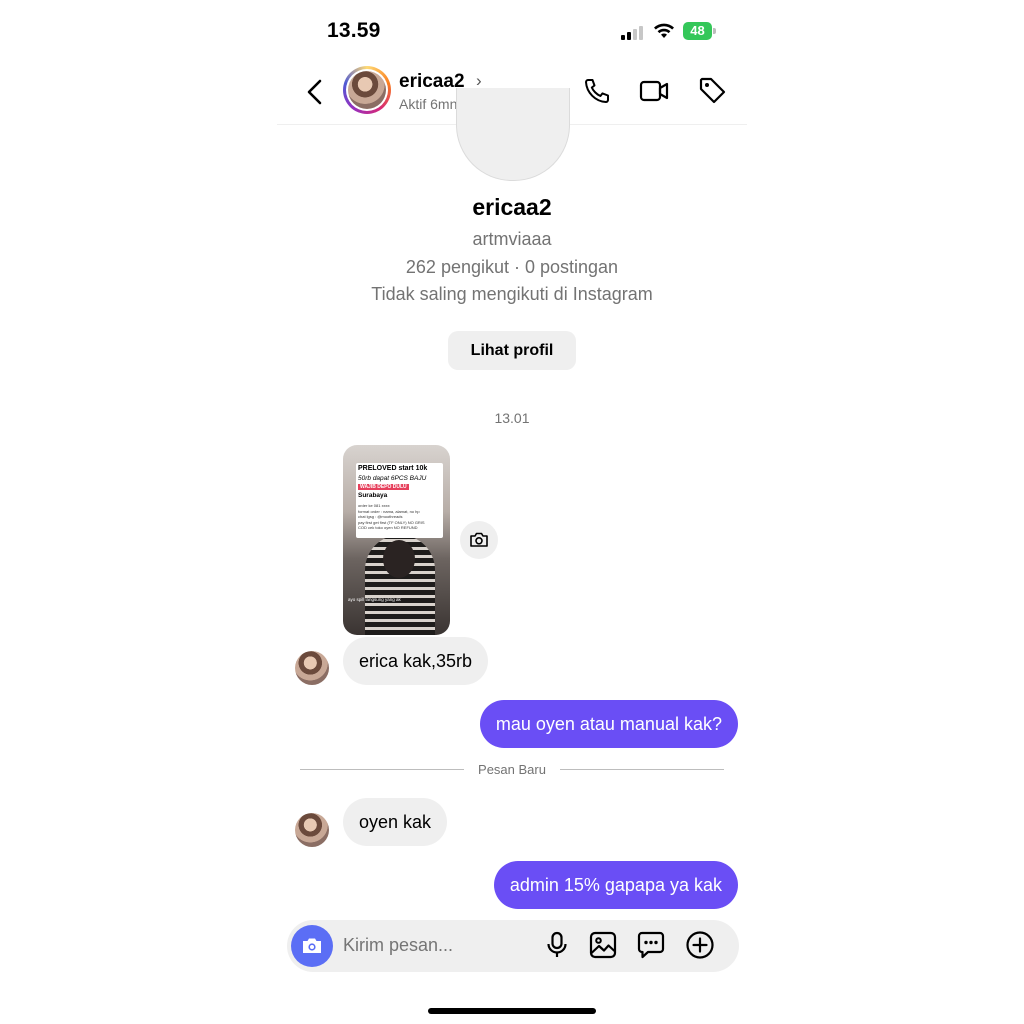 The image size is (1024, 1024). What do you see at coordinates (512, 769) in the screenshot?
I see `new-messages-divider-label: Pesan Baru` at bounding box center [512, 769].